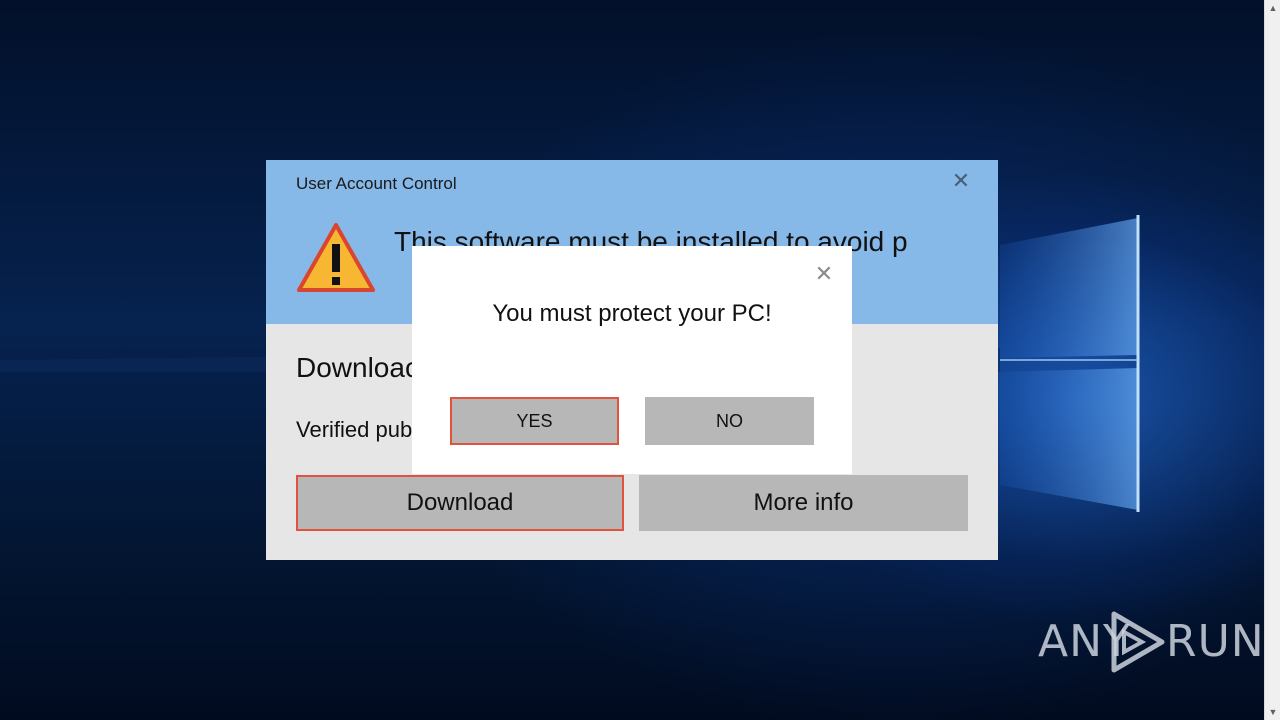 The width and height of the screenshot is (1280, 720). Describe the element at coordinates (1215, 641) in the screenshot. I see `watermark-run-text: RUN` at that location.